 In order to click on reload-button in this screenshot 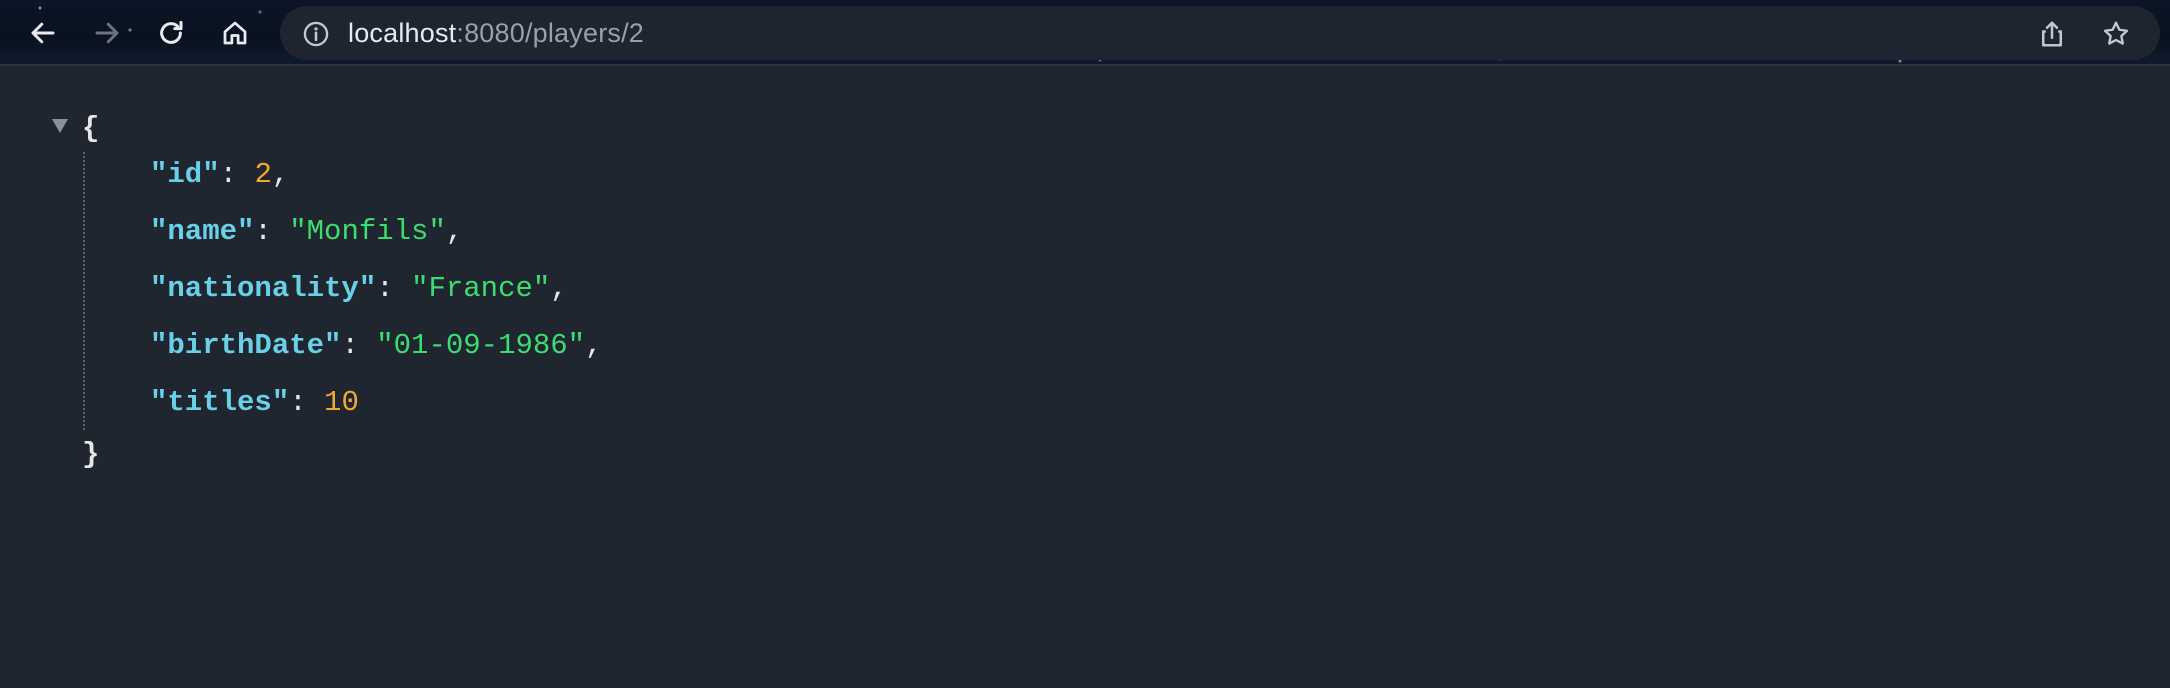, I will do `click(171, 33)`.